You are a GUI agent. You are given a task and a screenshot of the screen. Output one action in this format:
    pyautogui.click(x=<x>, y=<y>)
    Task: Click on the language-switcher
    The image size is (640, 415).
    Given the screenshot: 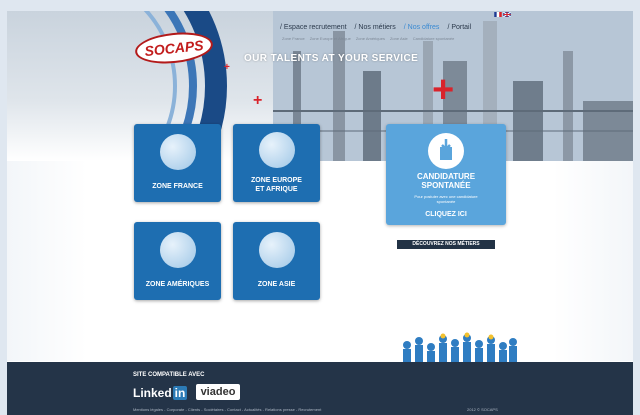 What is the action you would take?
    pyautogui.click(x=502, y=14)
    